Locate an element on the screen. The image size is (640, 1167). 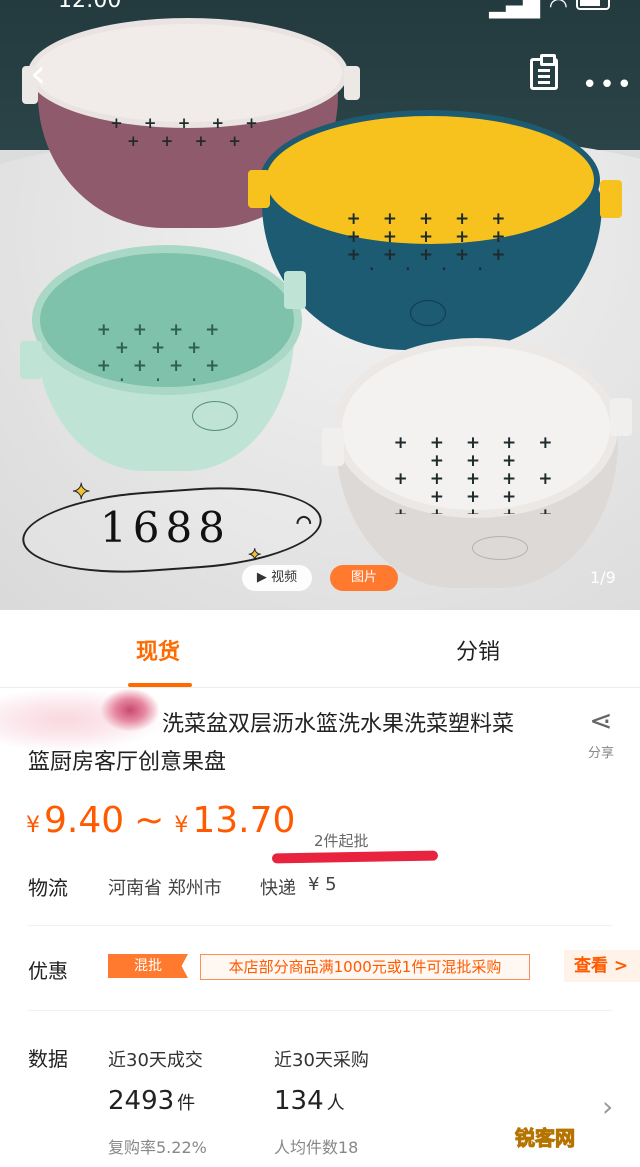
product-title: 洗菜盆双层沥水篮洗水果洗菜塑料菜 篮厨房客厅创意果盘 is located at coordinates (298, 744).